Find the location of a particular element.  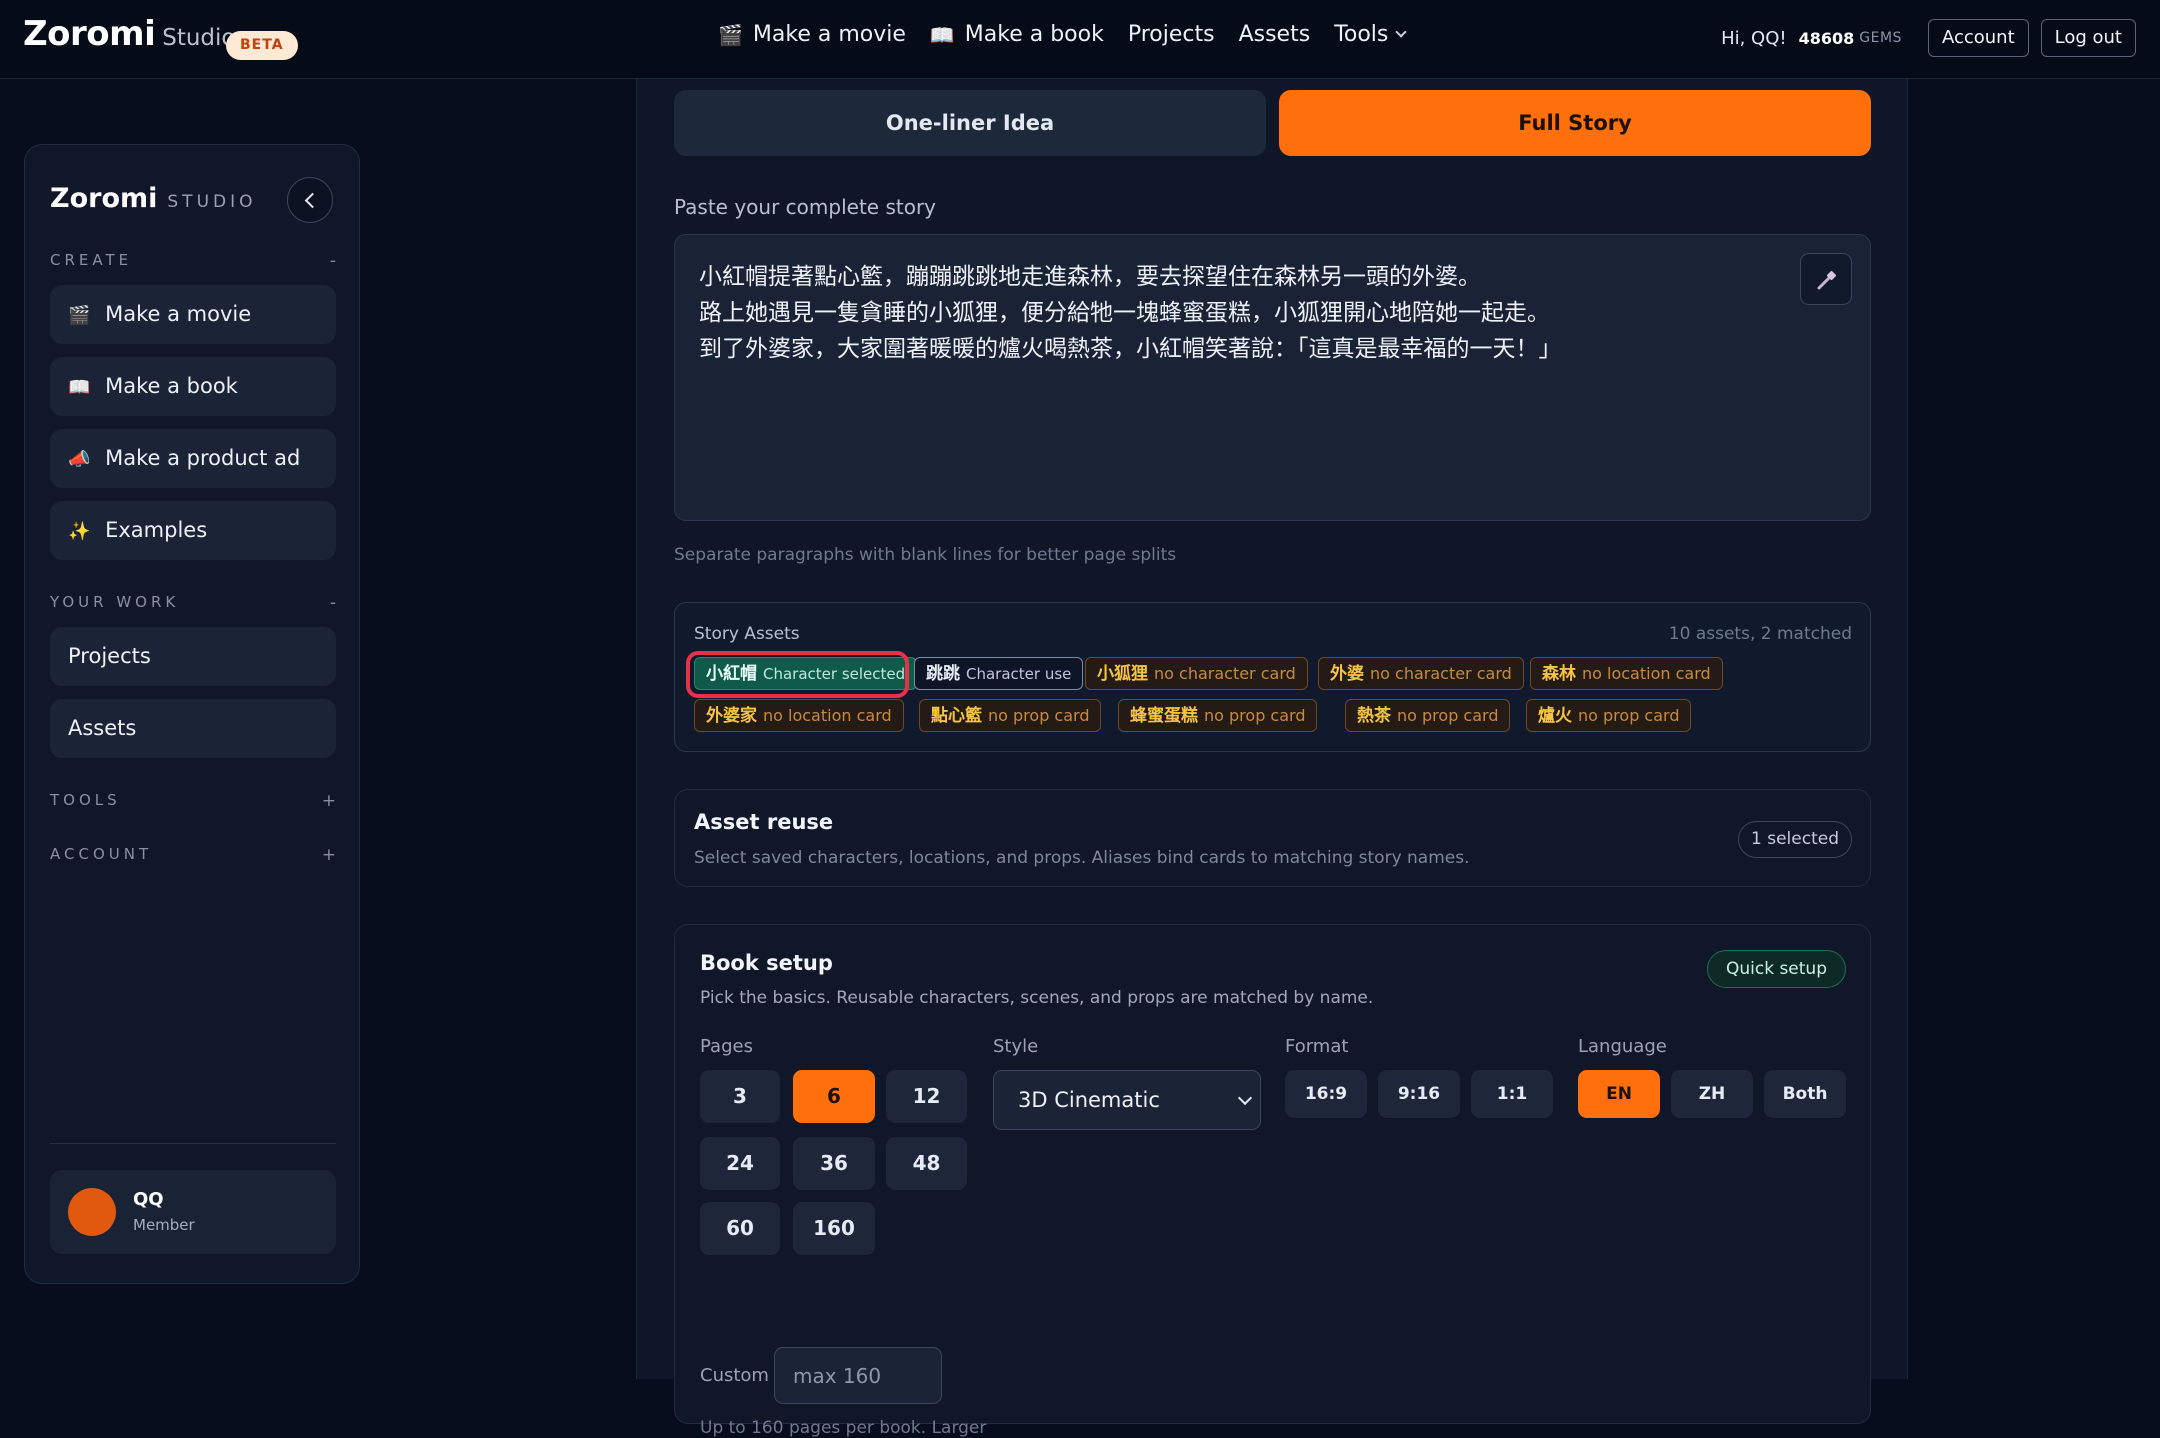

nav-tools-label: Tools is located at coordinates (1361, 34).